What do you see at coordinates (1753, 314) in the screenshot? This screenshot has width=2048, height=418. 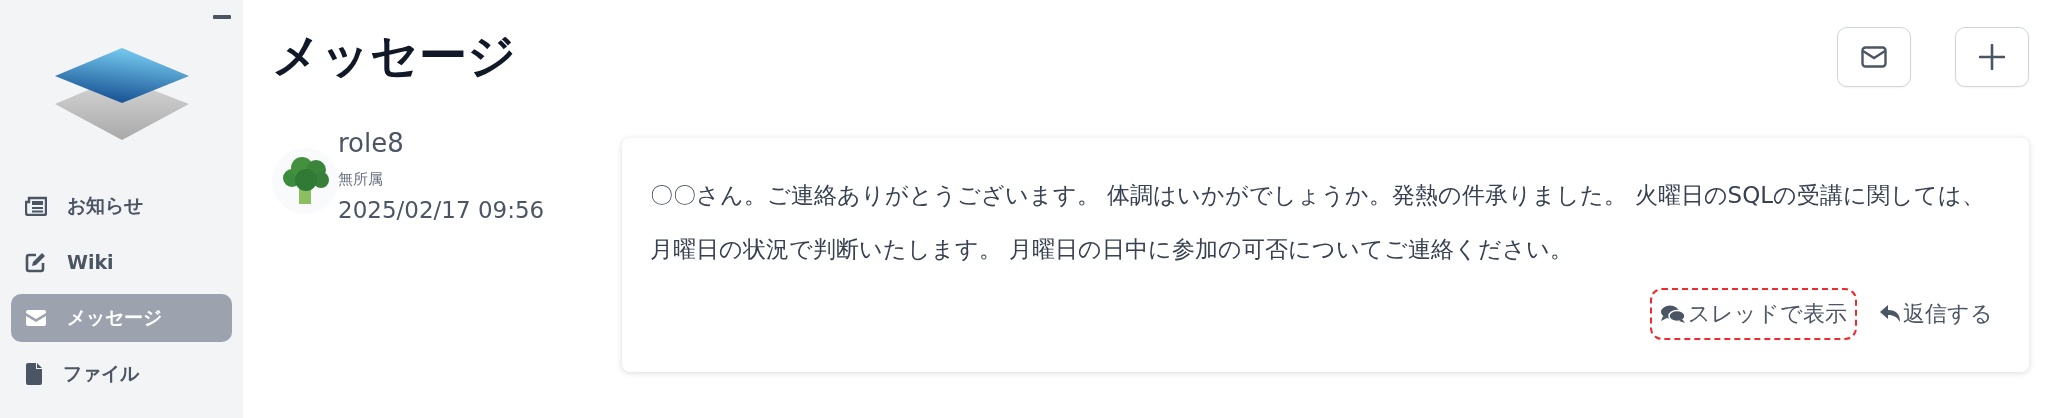 I see `action-link: スレッドで表示` at bounding box center [1753, 314].